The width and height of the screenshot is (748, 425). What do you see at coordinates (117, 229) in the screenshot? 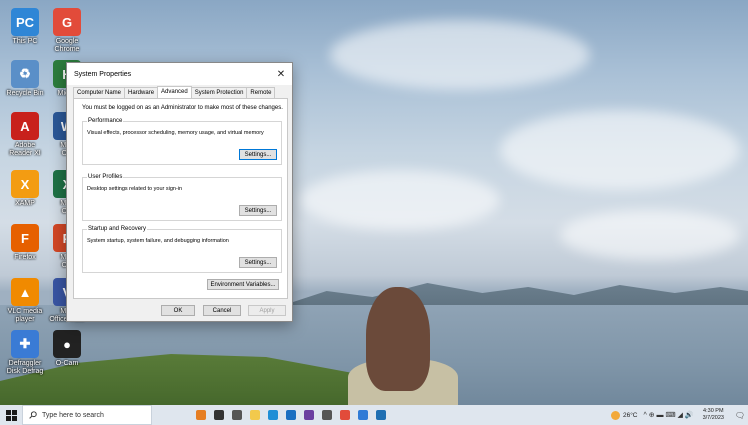
I see `startup-recovery-title: Startup and Recovery` at bounding box center [117, 229].